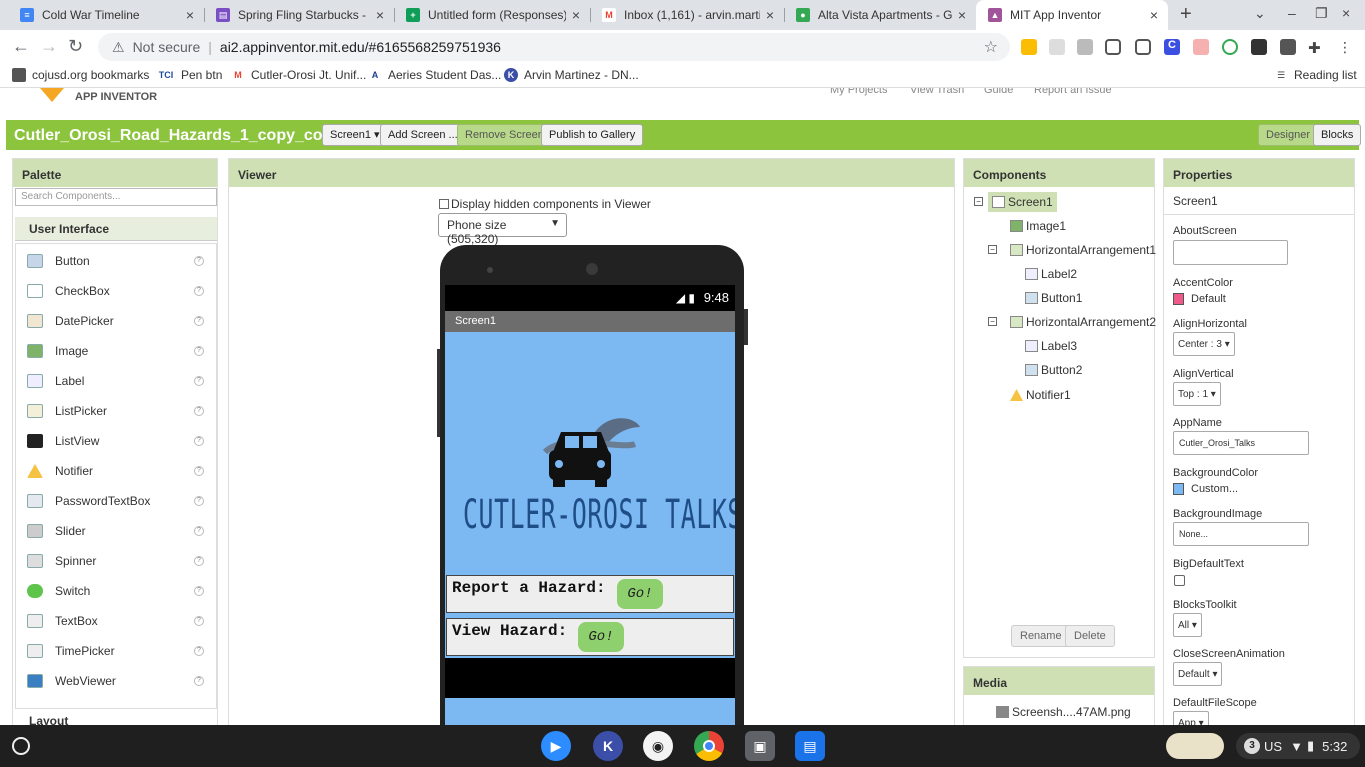  I want to click on restore-icon: ❐, so click(1321, 13).